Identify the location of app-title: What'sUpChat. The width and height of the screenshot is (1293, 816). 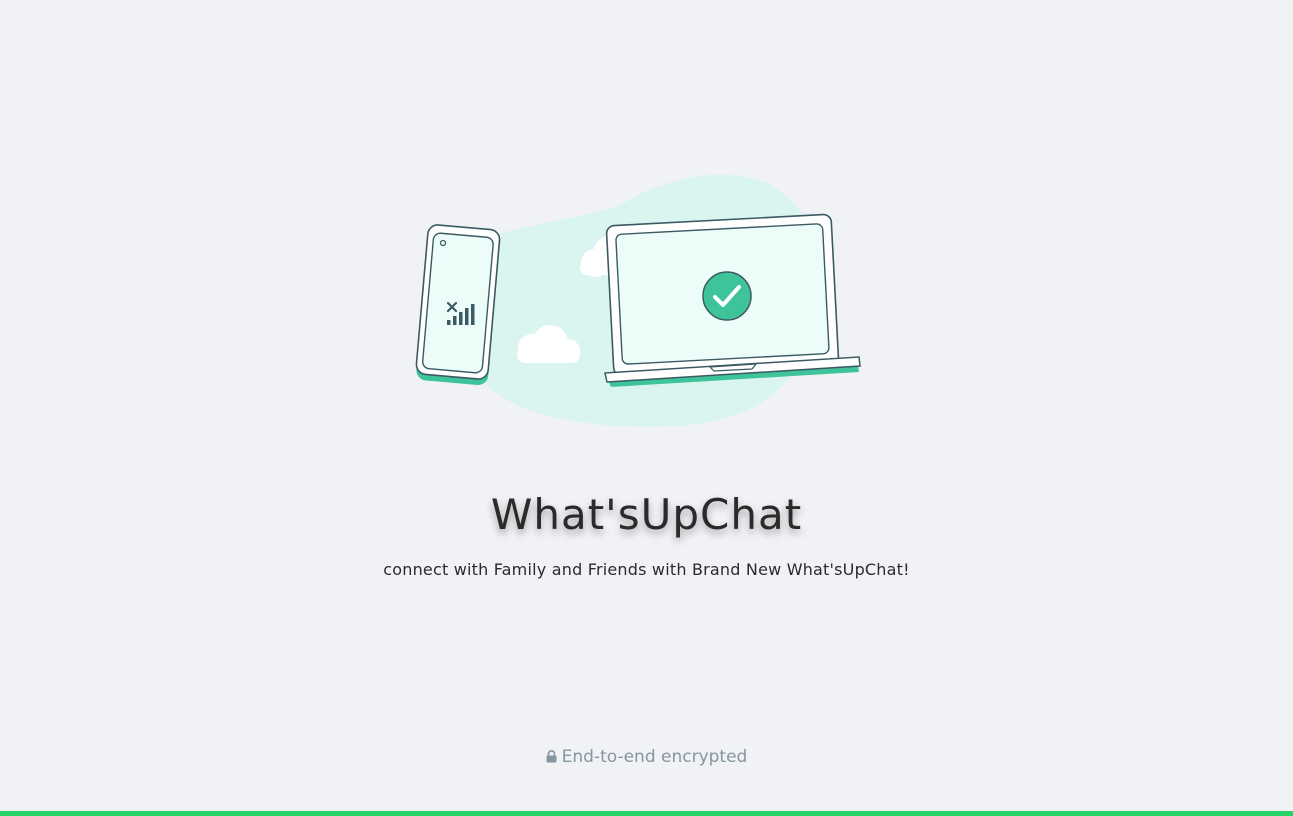
(646, 514).